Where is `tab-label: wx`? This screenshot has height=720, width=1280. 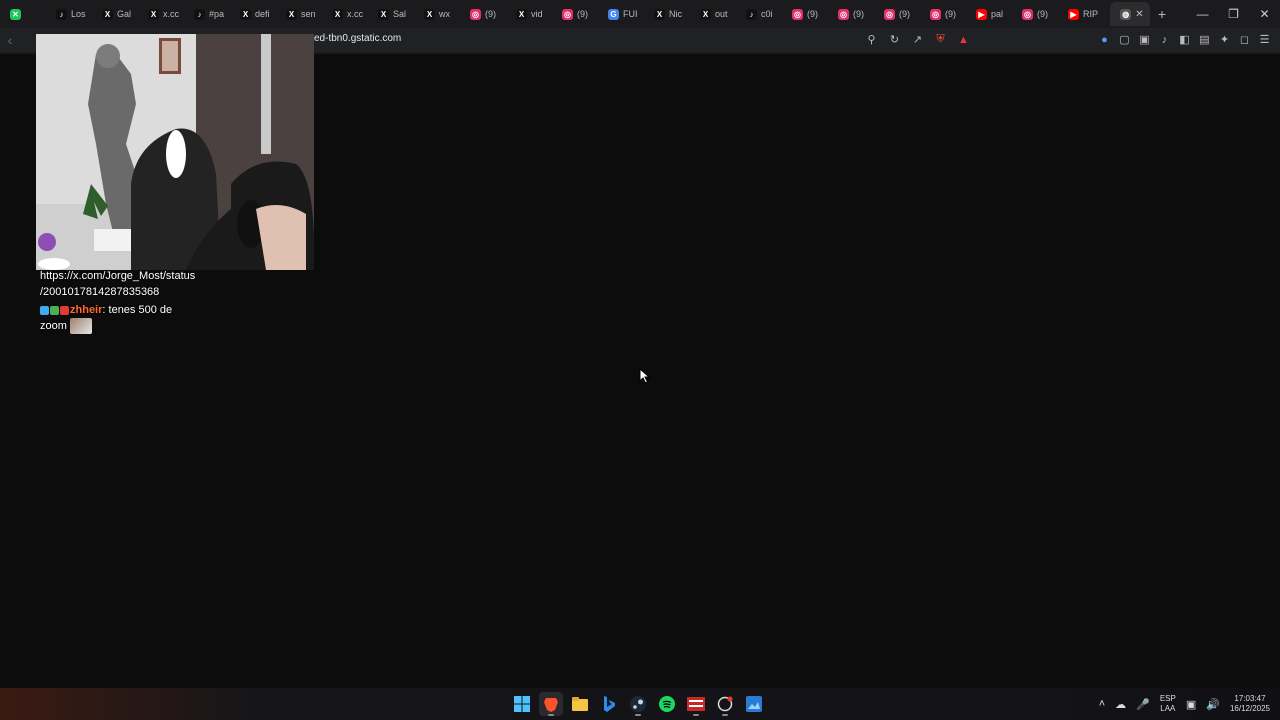
tab-label: wx is located at coordinates (444, 14).